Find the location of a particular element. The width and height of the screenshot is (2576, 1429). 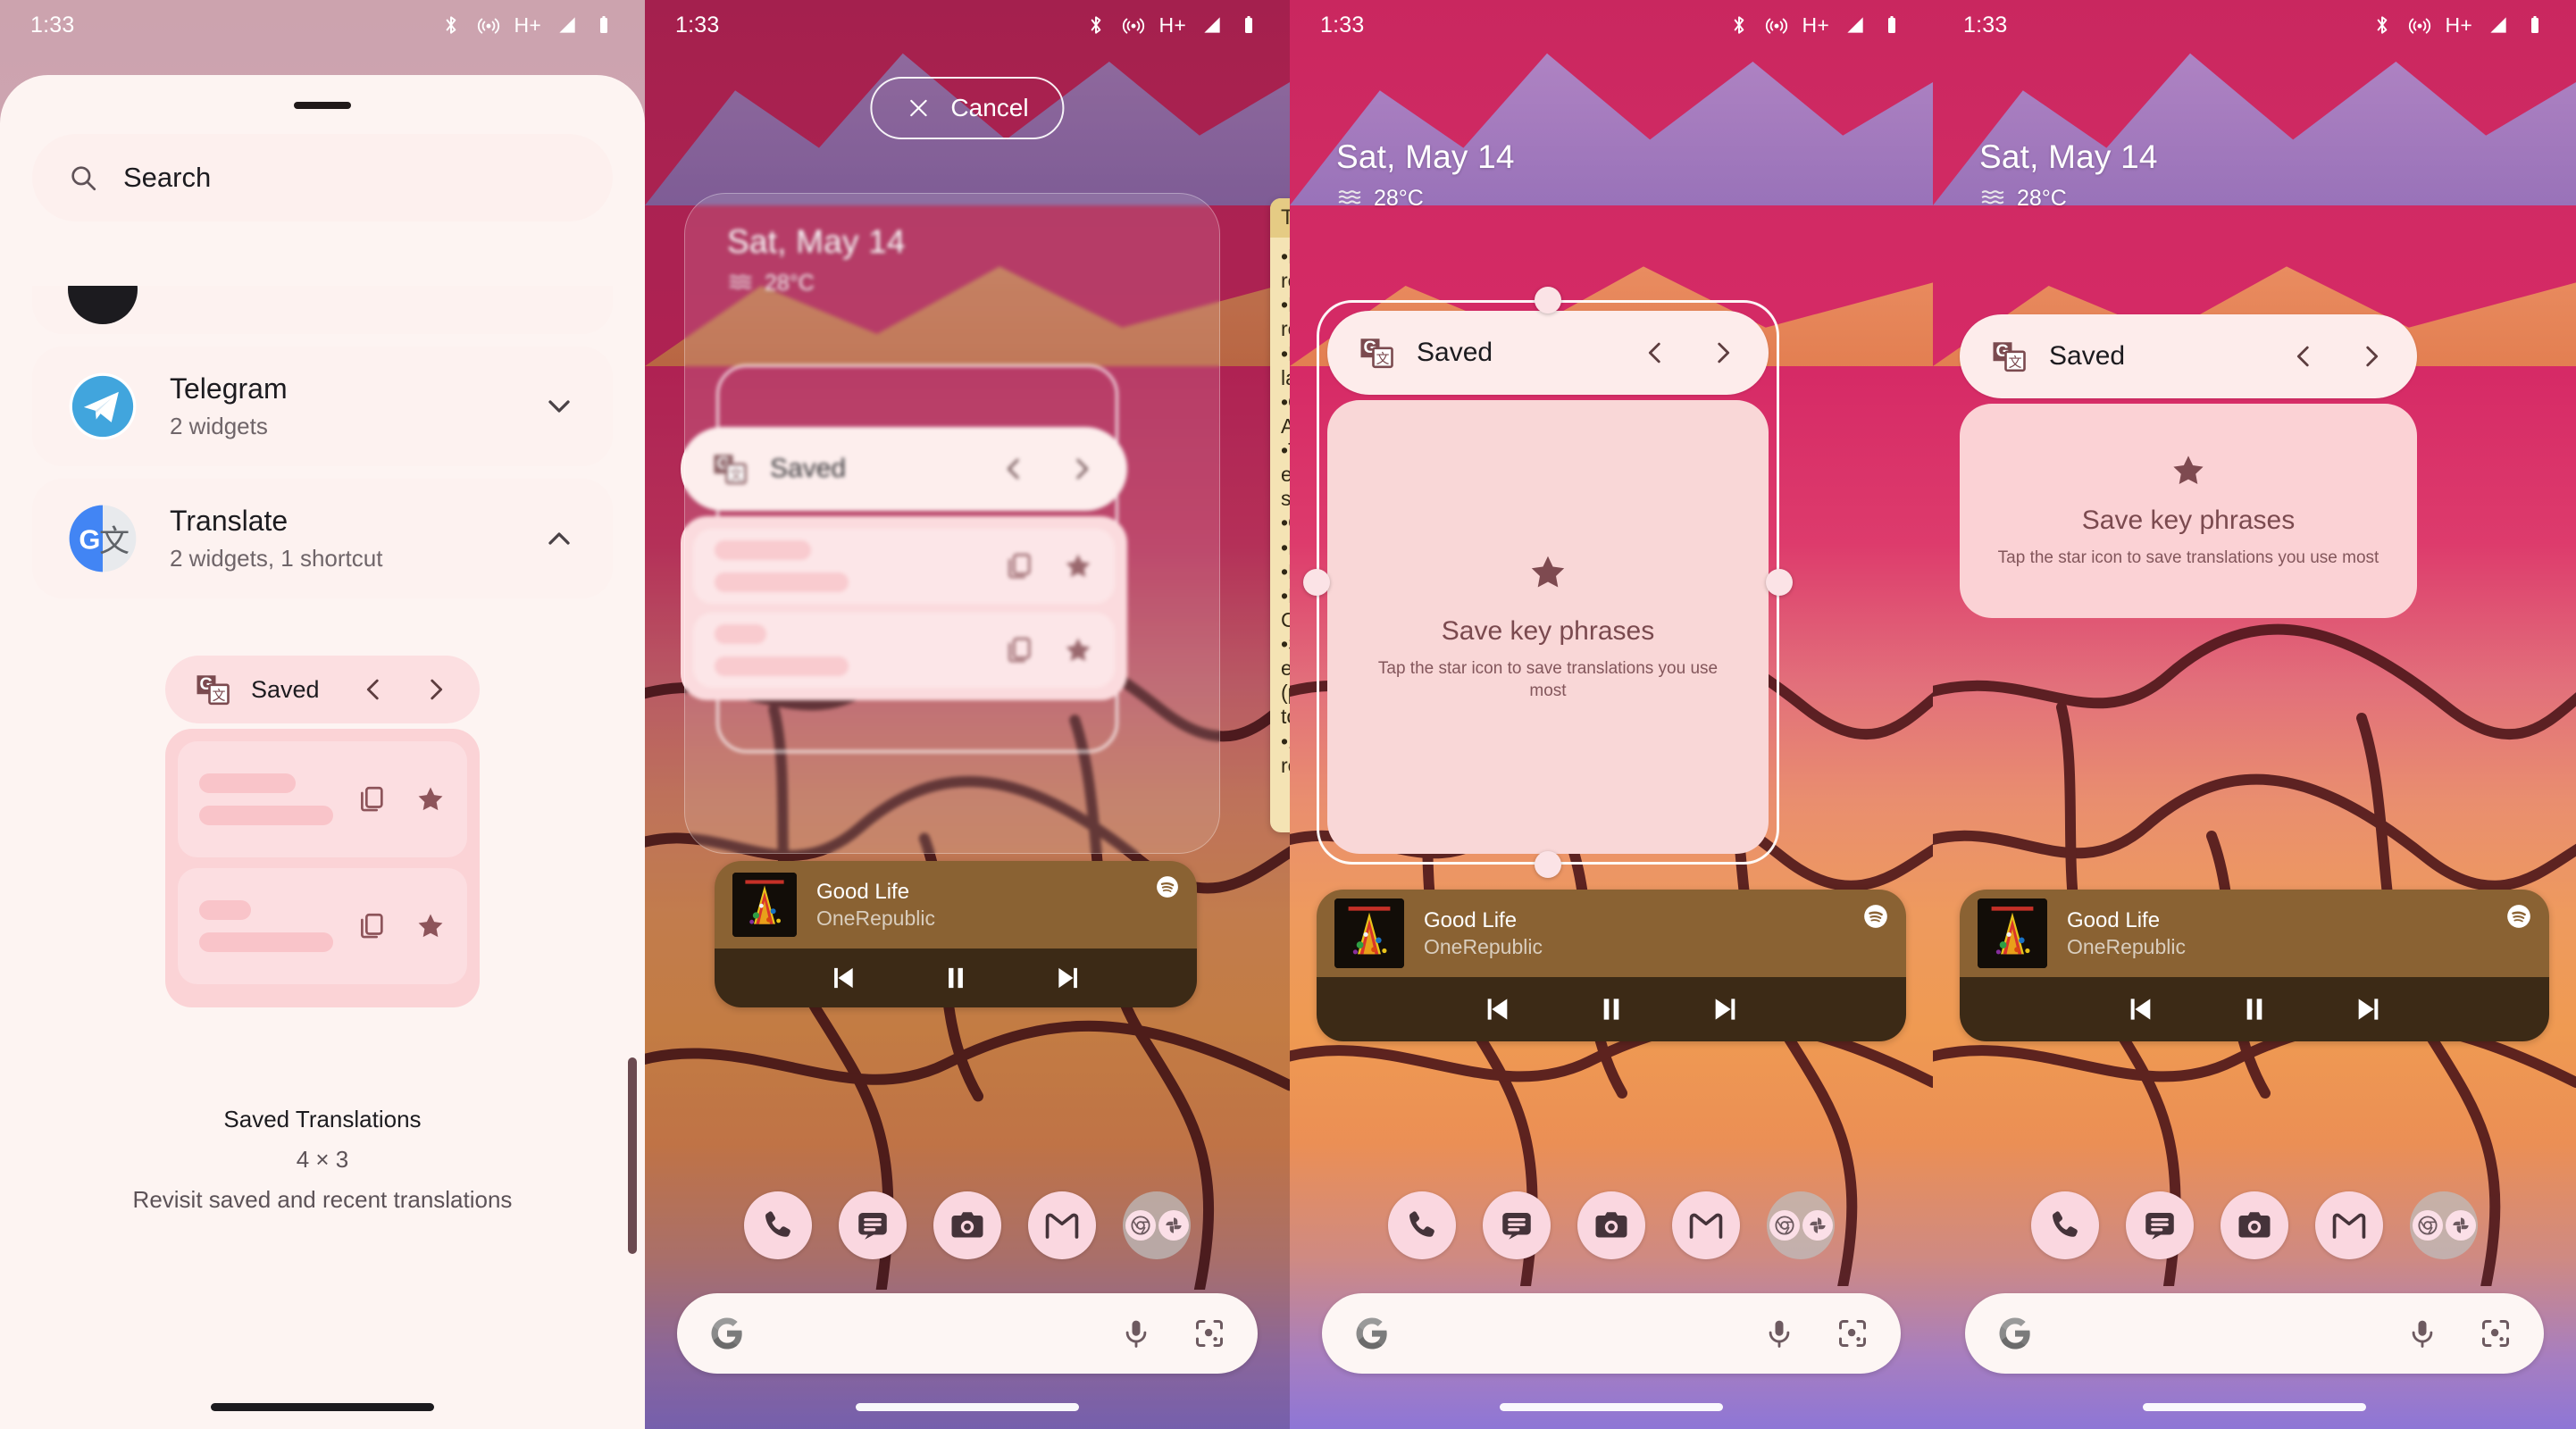

app-row-translate: Translate 2 widgets, 1 shortcut is located at coordinates (323, 538).